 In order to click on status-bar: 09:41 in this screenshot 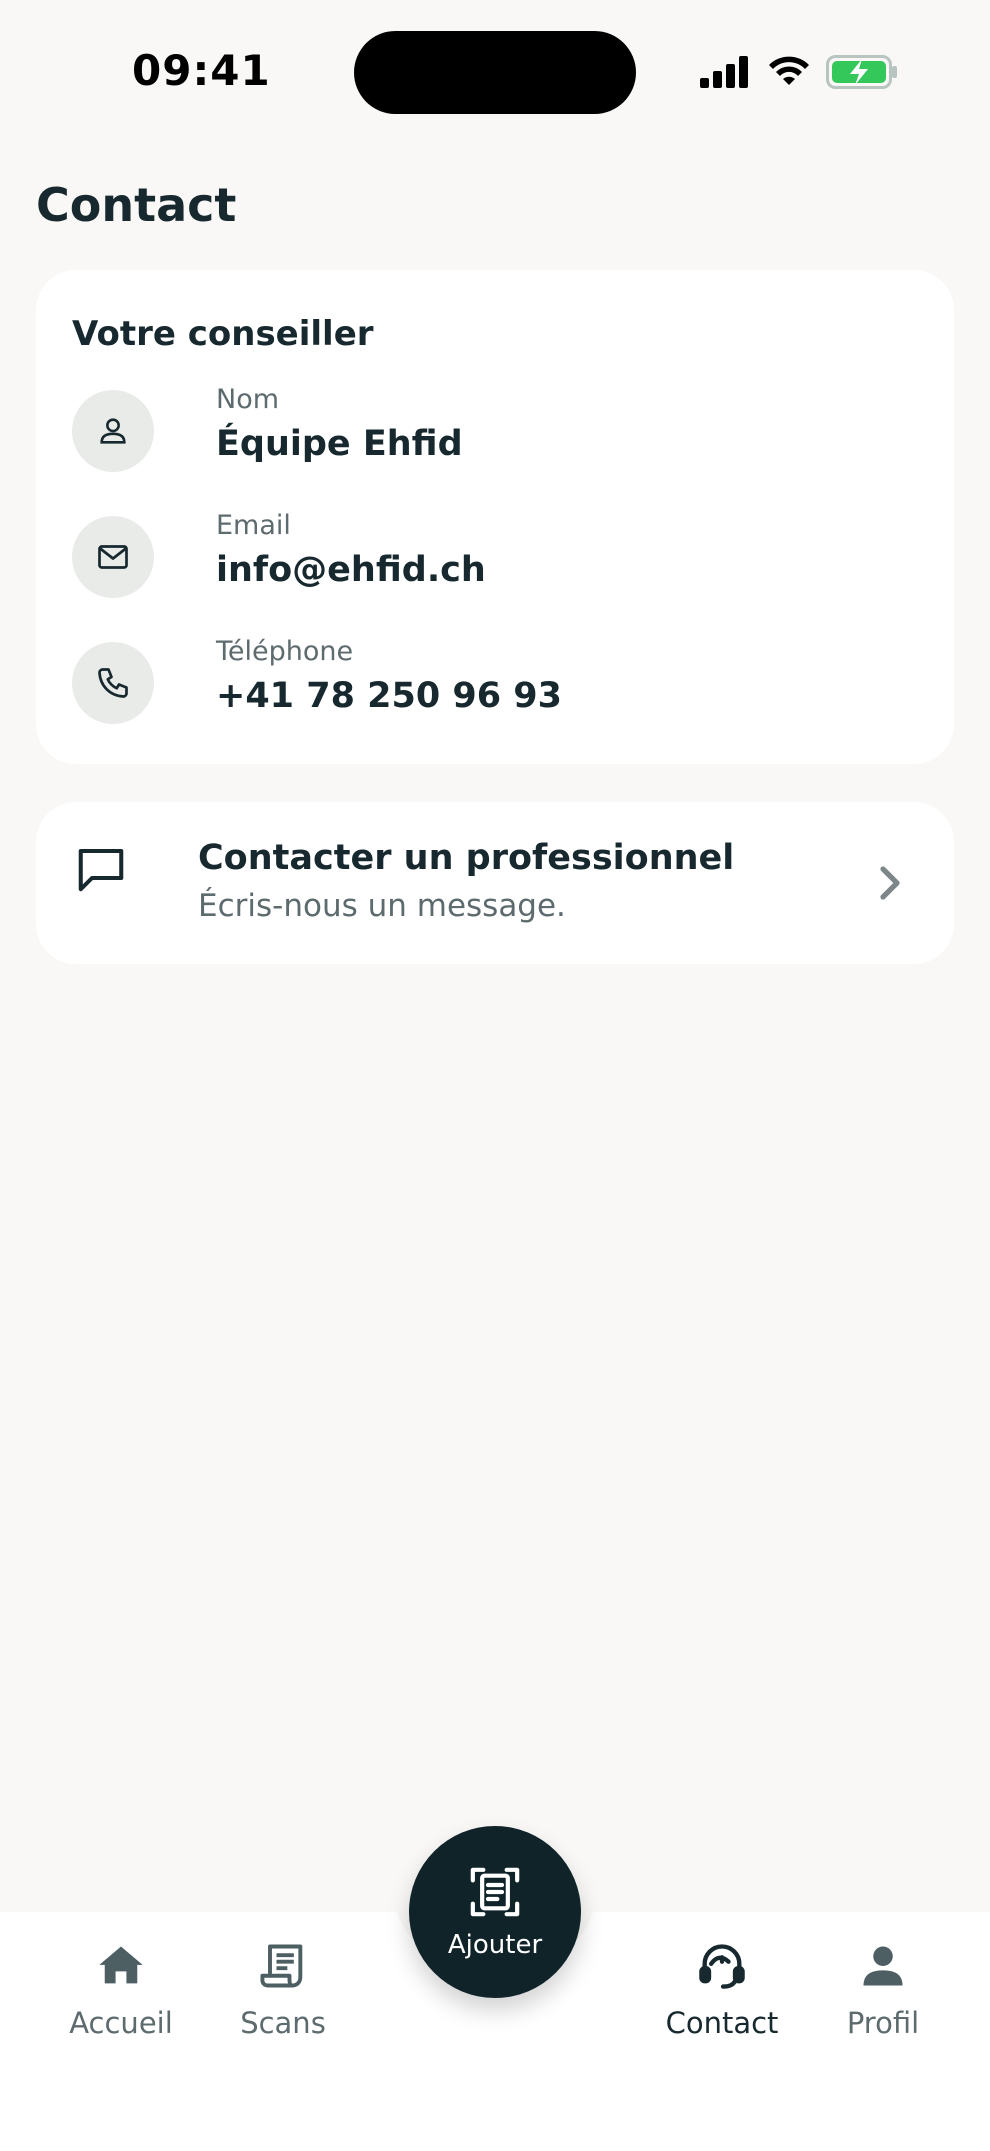, I will do `click(495, 75)`.